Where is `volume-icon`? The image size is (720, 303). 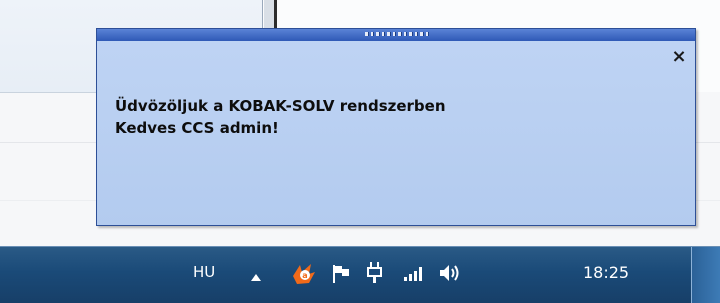 volume-icon is located at coordinates (450, 275).